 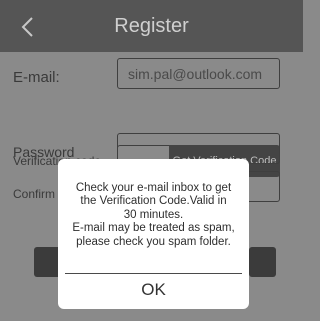 What do you see at coordinates (153, 228) in the screenshot?
I see `dialog-message-line: E-mail may be treated as spam,` at bounding box center [153, 228].